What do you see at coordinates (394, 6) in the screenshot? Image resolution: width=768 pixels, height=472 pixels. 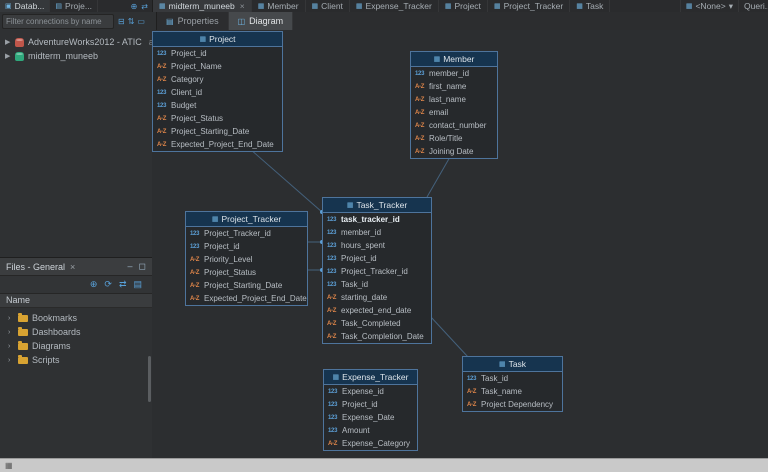 I see `tab-expense_tracker: ▦ Expense_Tracker` at bounding box center [394, 6].